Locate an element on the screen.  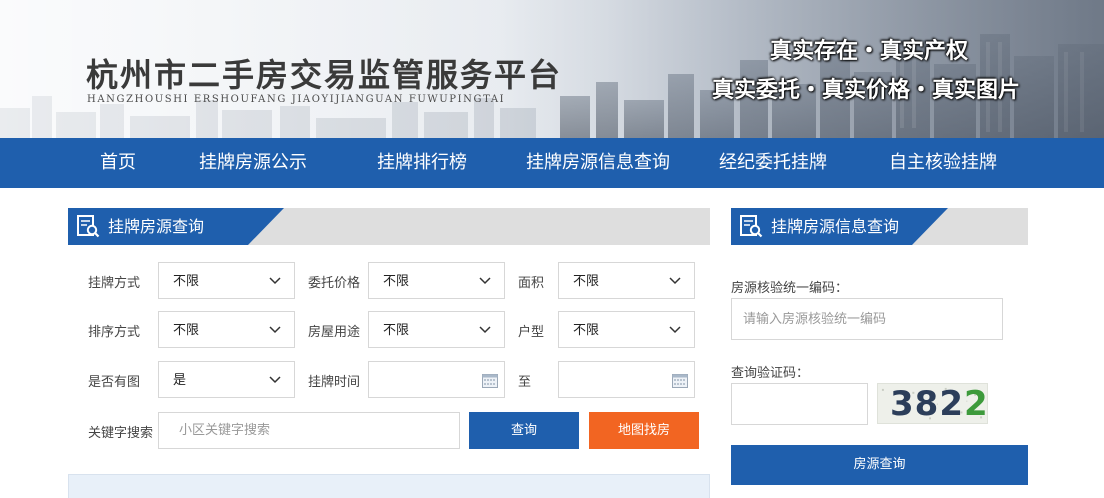
captcha-code: 3822 is located at coordinates (939, 404).